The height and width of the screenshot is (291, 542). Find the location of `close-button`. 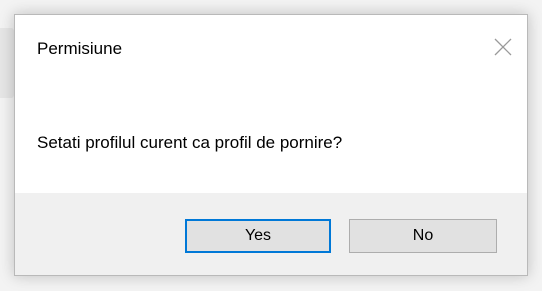

close-button is located at coordinates (503, 47).